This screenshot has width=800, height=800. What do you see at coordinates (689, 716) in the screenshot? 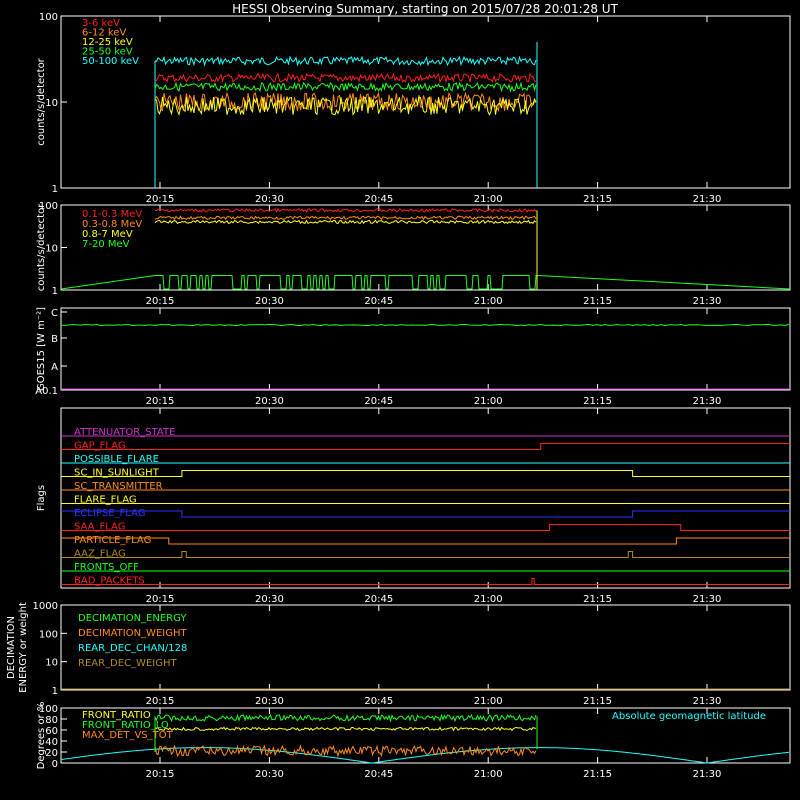
I see `annotation-geomagnetic-latitude: Absolute geomagnetic latitude` at bounding box center [689, 716].